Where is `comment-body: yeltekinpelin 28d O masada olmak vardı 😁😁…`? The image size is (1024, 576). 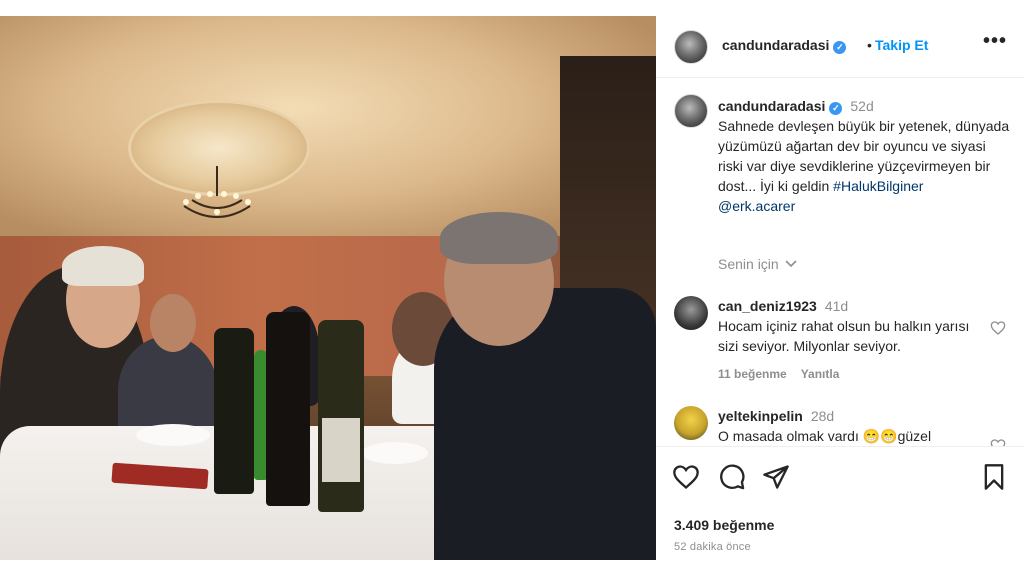
comment-body: yeltekinpelin 28d O masada olmak vardı 😁😁… is located at coordinates (853, 426).